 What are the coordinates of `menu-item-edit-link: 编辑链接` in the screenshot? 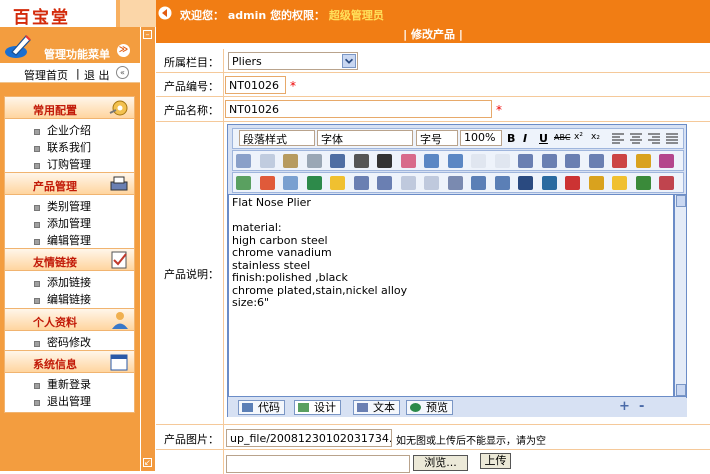 It's located at (69, 299).